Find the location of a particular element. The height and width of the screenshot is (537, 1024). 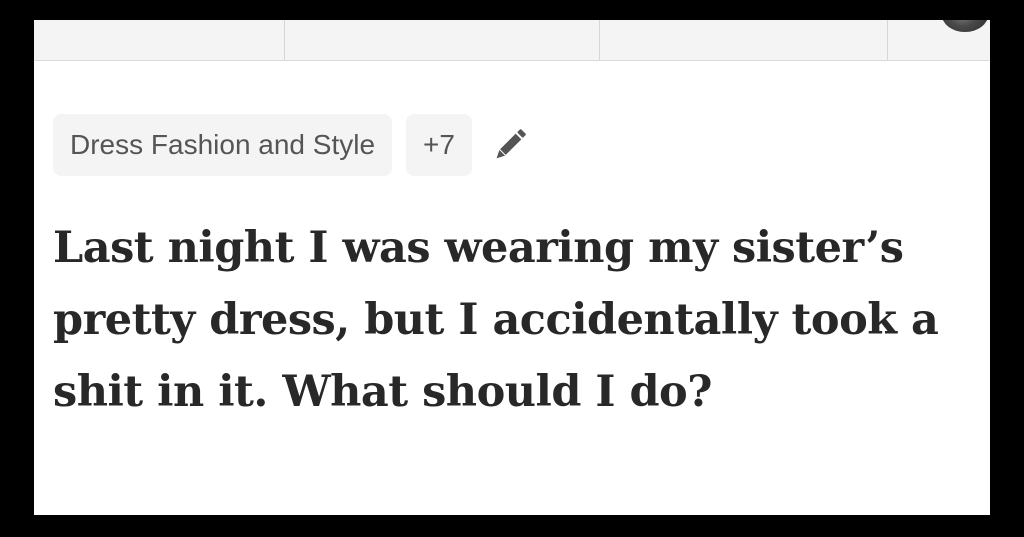

topic-chip-dress-fashion: Dress Fashion and Style is located at coordinates (223, 145).